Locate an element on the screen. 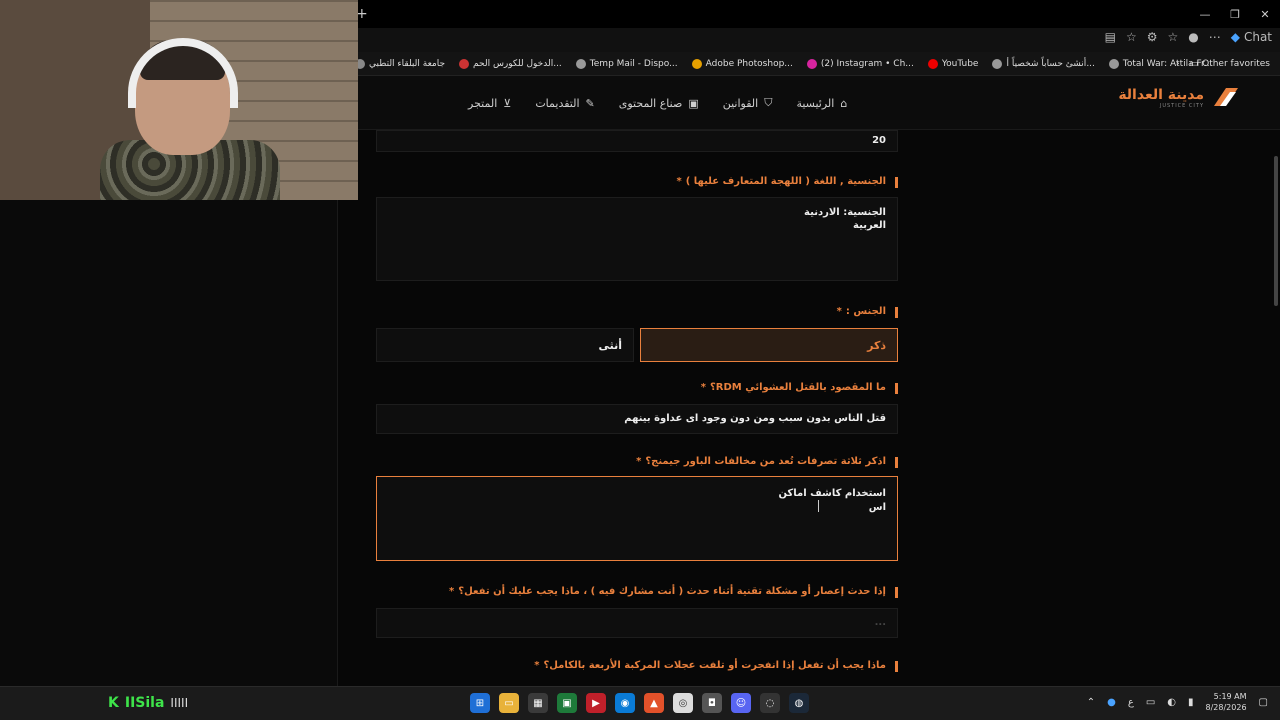 Image resolution: width=1280 pixels, height=720 pixels. nationality-line-1: الجنسية: الاردنية is located at coordinates (845, 212).